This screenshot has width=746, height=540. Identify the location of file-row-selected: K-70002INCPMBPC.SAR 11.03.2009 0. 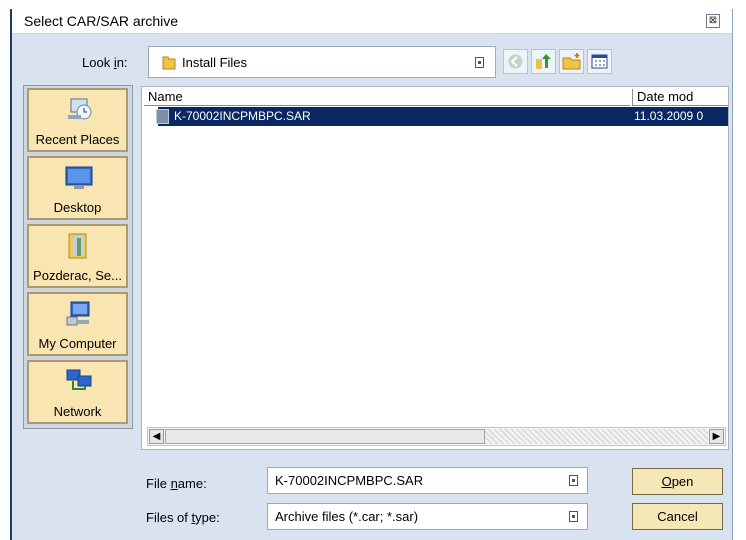
(442, 116).